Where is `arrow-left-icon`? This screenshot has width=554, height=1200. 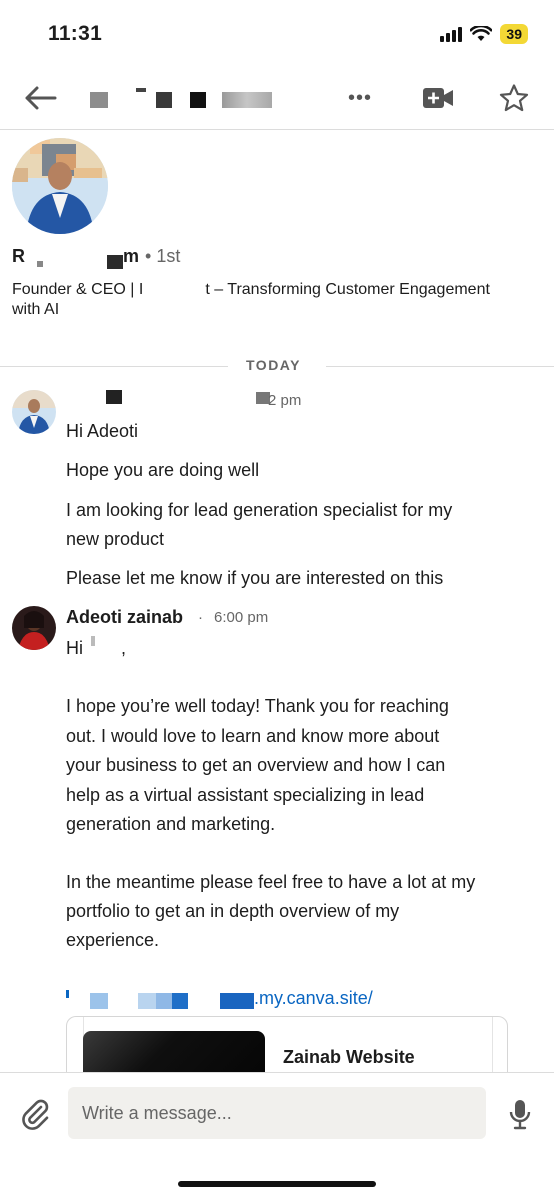 arrow-left-icon is located at coordinates (41, 98).